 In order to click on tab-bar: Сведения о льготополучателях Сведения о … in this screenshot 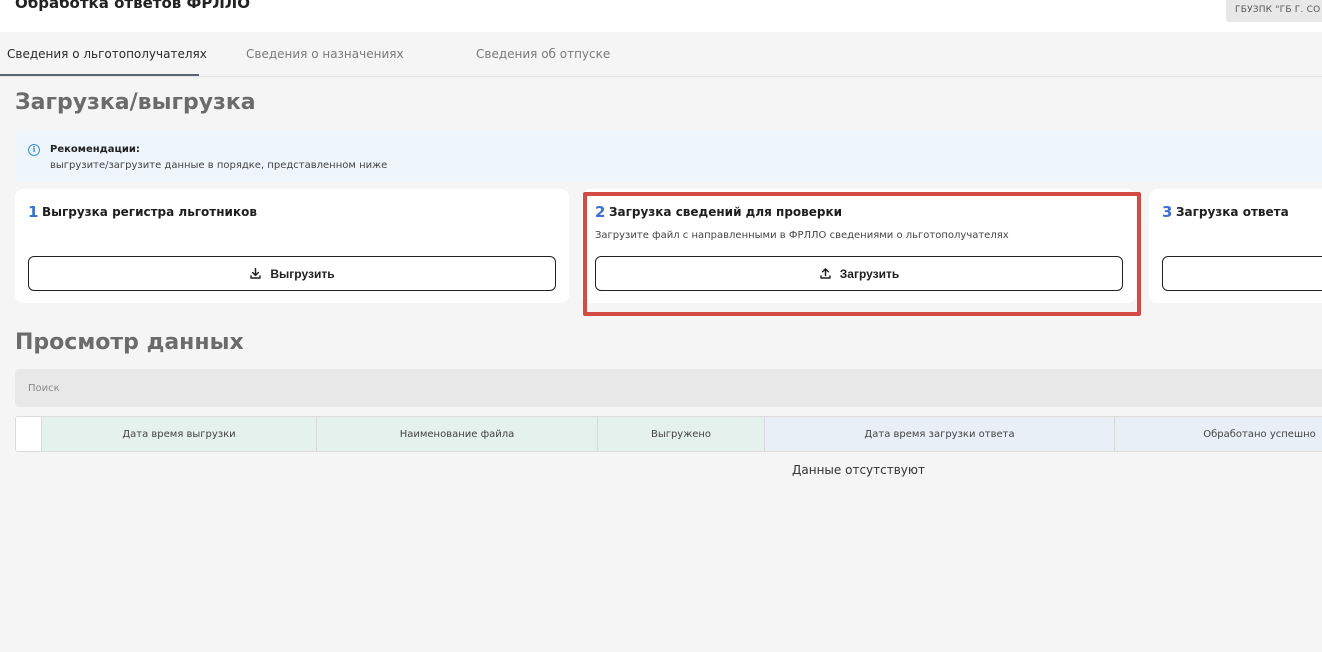, I will do `click(661, 54)`.